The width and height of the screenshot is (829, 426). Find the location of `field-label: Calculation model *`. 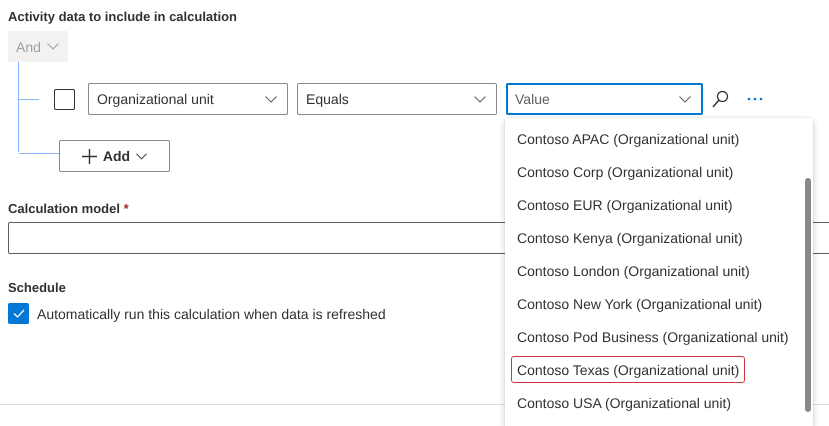

field-label: Calculation model * is located at coordinates (68, 208).